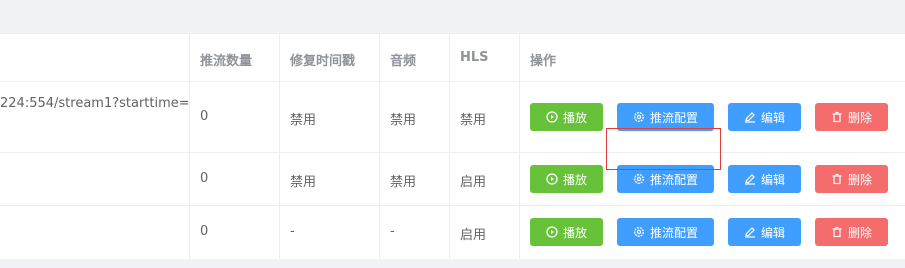 The image size is (905, 268). Describe the element at coordinates (226, 61) in the screenshot. I see `header-push-count: 推流数量` at that location.